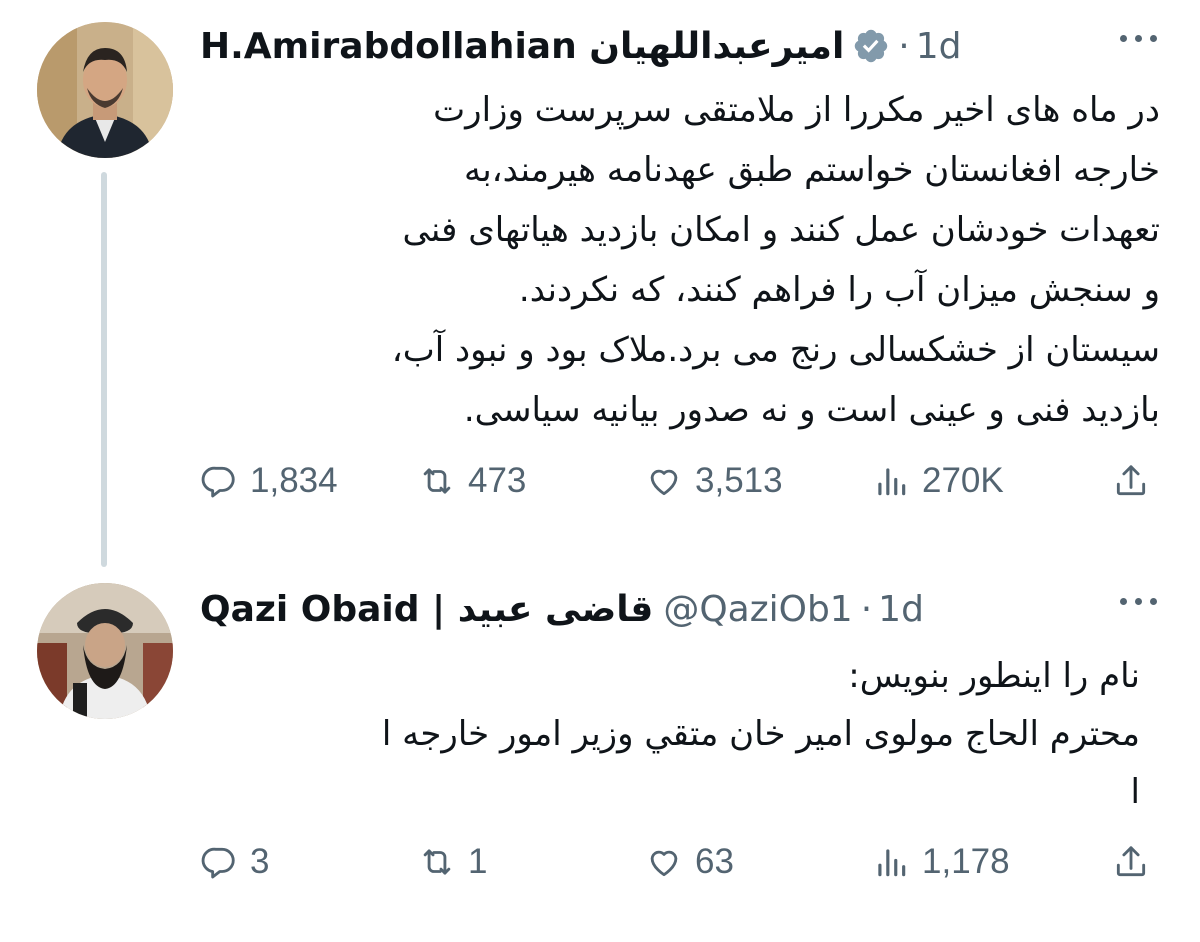 This screenshot has height=942, width=1200. What do you see at coordinates (689, 862) in the screenshot?
I see `like-button: 63` at bounding box center [689, 862].